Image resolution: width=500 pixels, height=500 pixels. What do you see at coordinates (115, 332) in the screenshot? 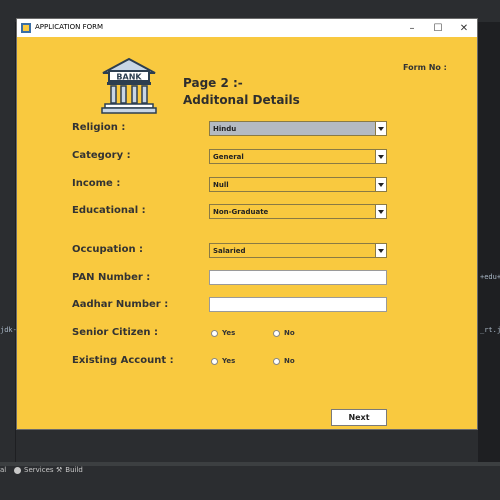
I see `senior-citizen-label: Senior Citizen :` at bounding box center [115, 332].